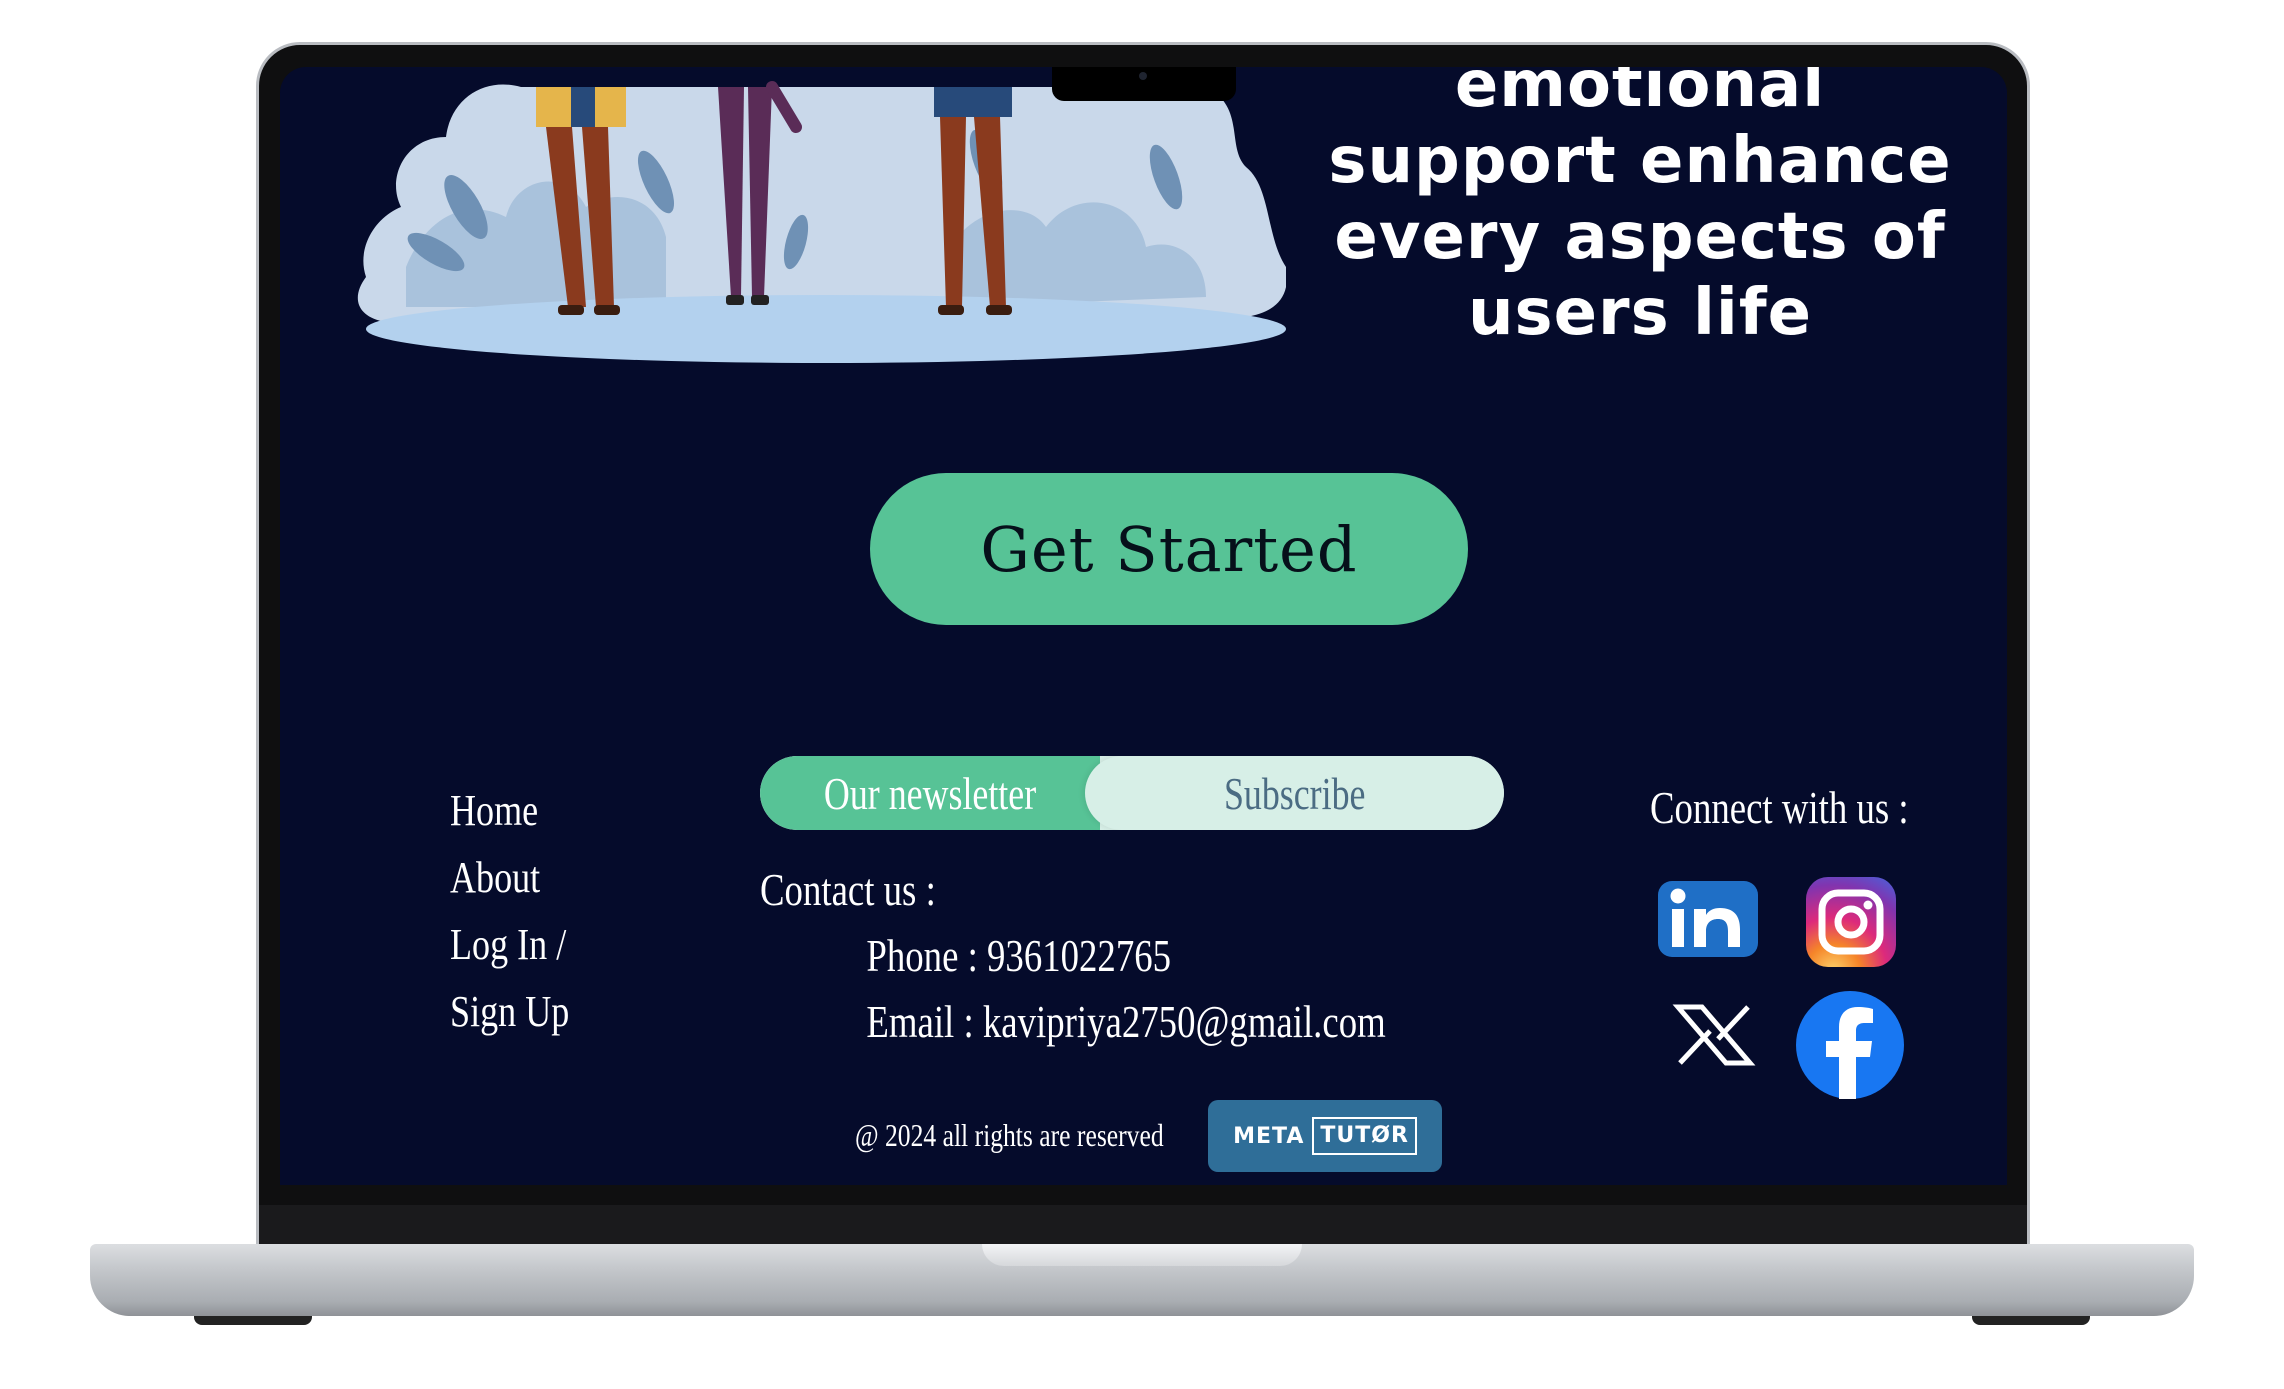 This screenshot has width=2284, height=1389. I want to click on get-started-button: Get Started, so click(1169, 549).